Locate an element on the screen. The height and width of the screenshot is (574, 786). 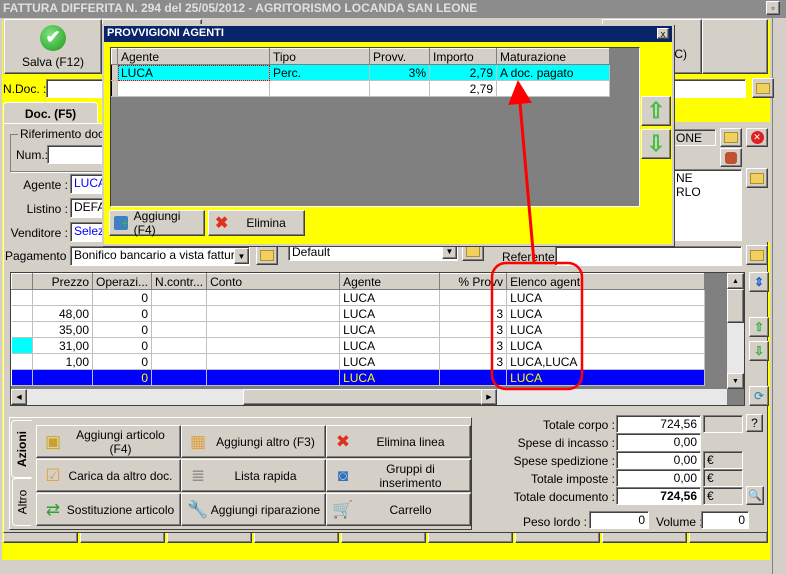
annotation-highlight-box is located at coordinates (537, 326).